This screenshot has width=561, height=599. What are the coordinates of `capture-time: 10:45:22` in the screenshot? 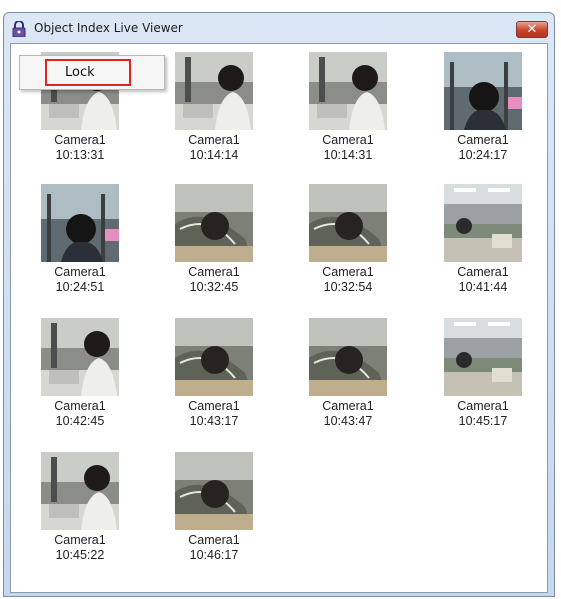 It's located at (80, 555).